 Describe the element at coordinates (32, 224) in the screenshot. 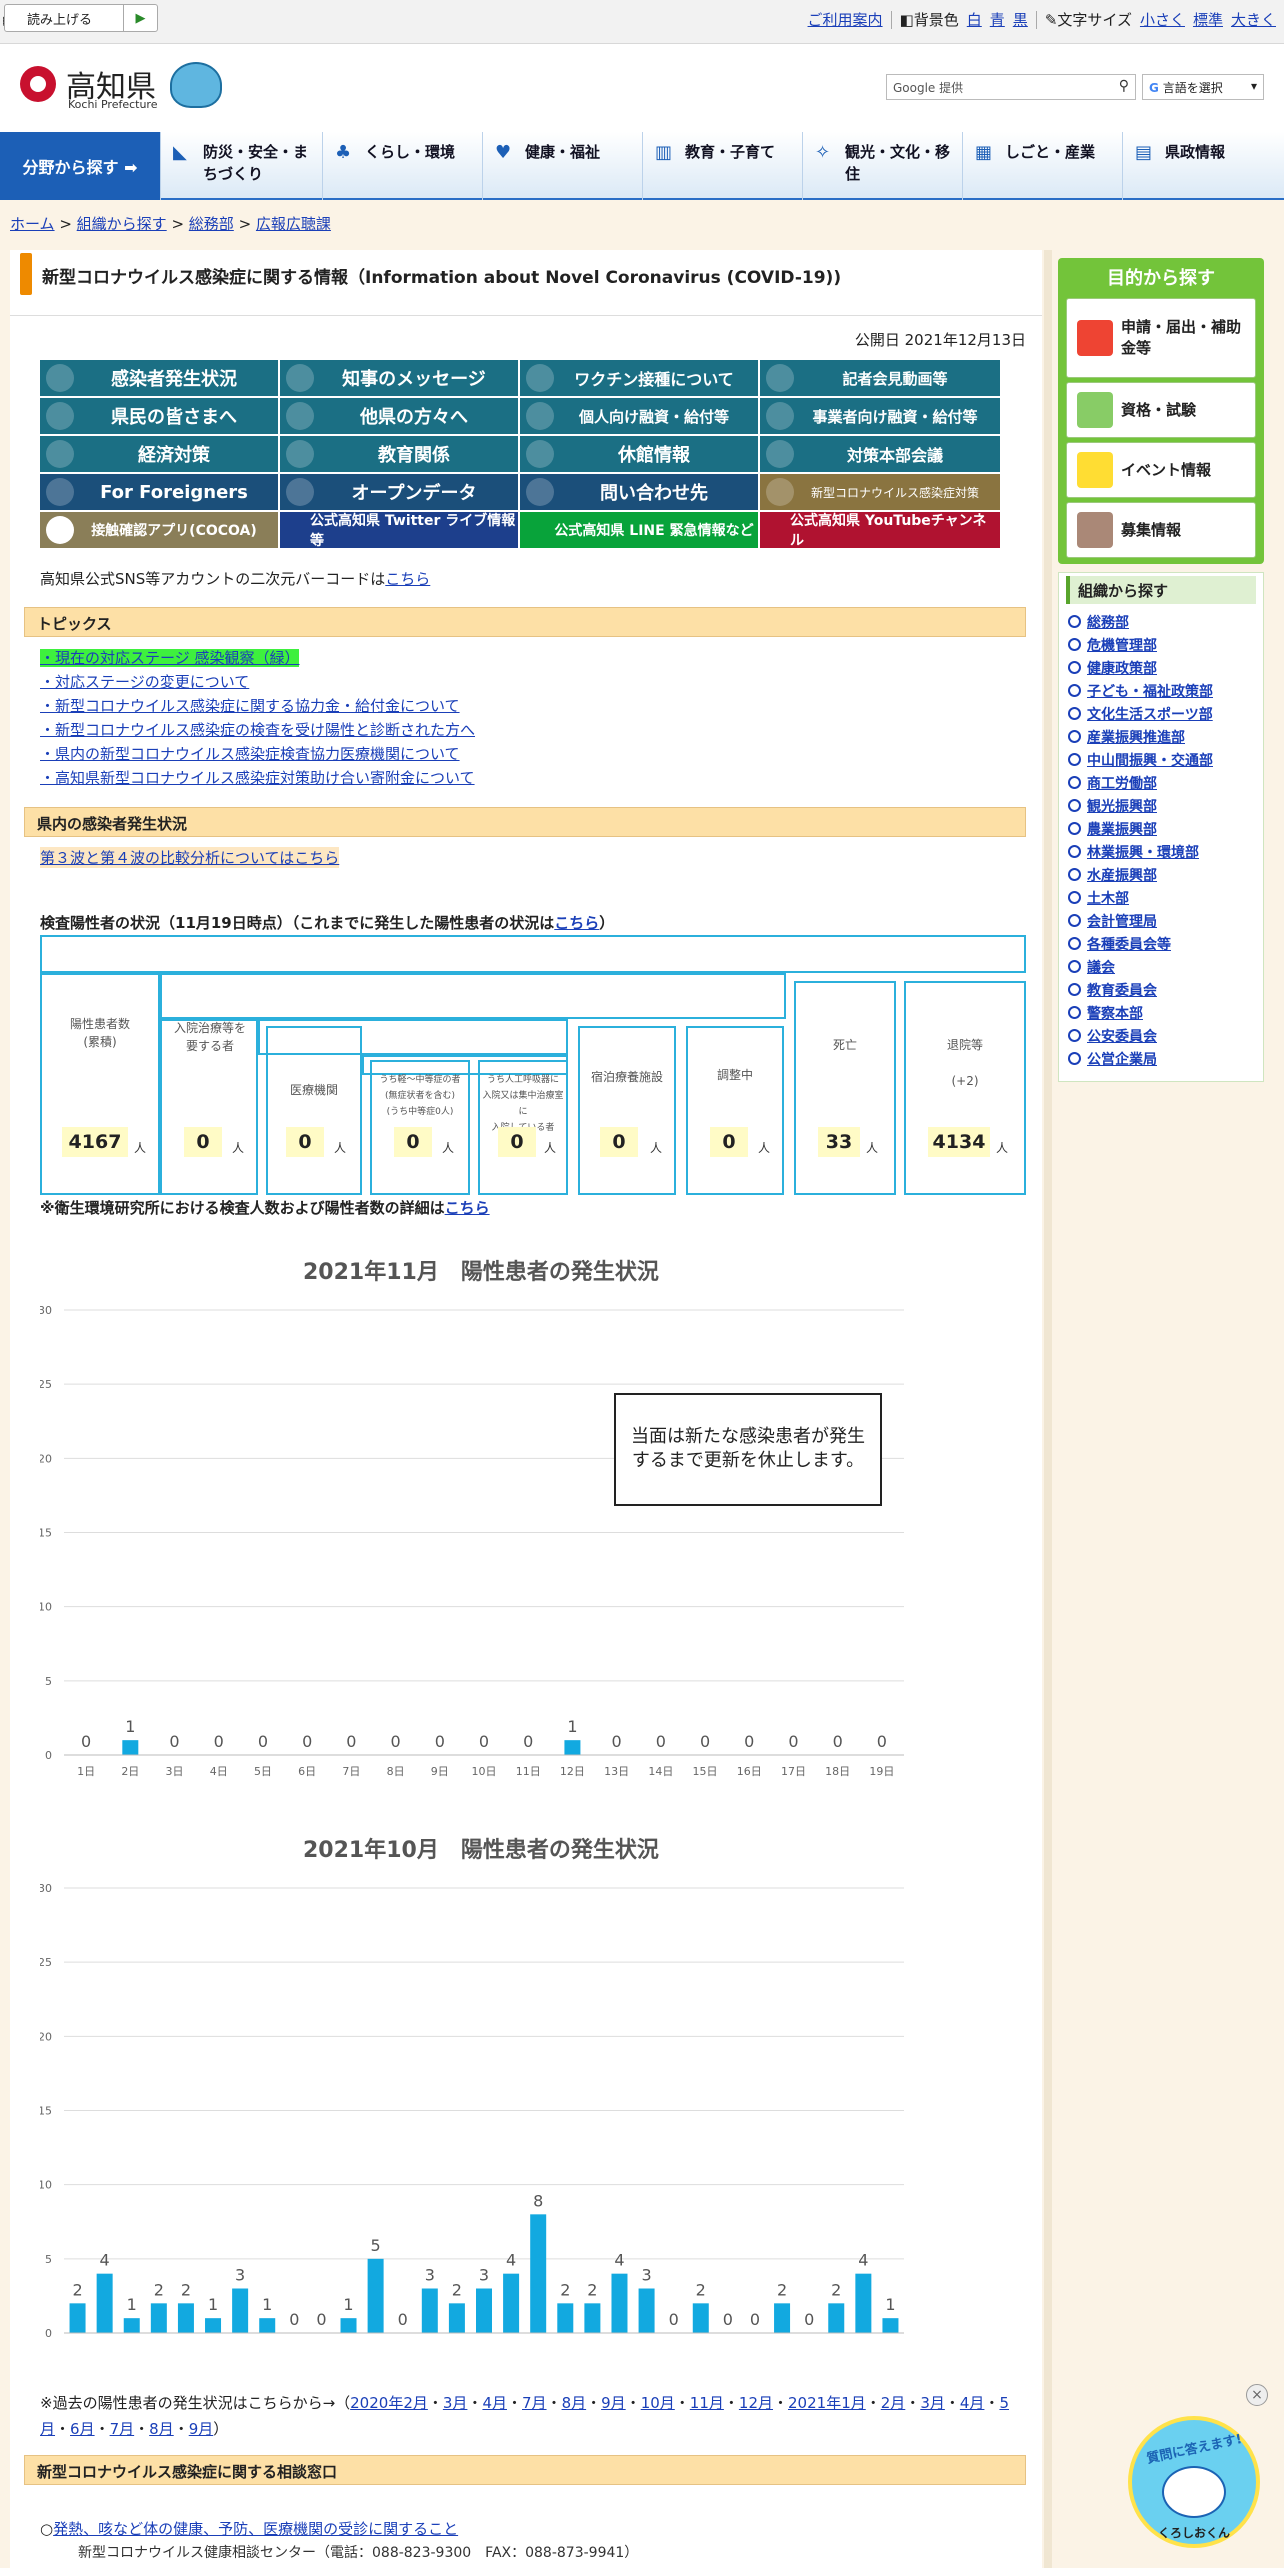

I see `breadcrumb-home: ホーム` at that location.